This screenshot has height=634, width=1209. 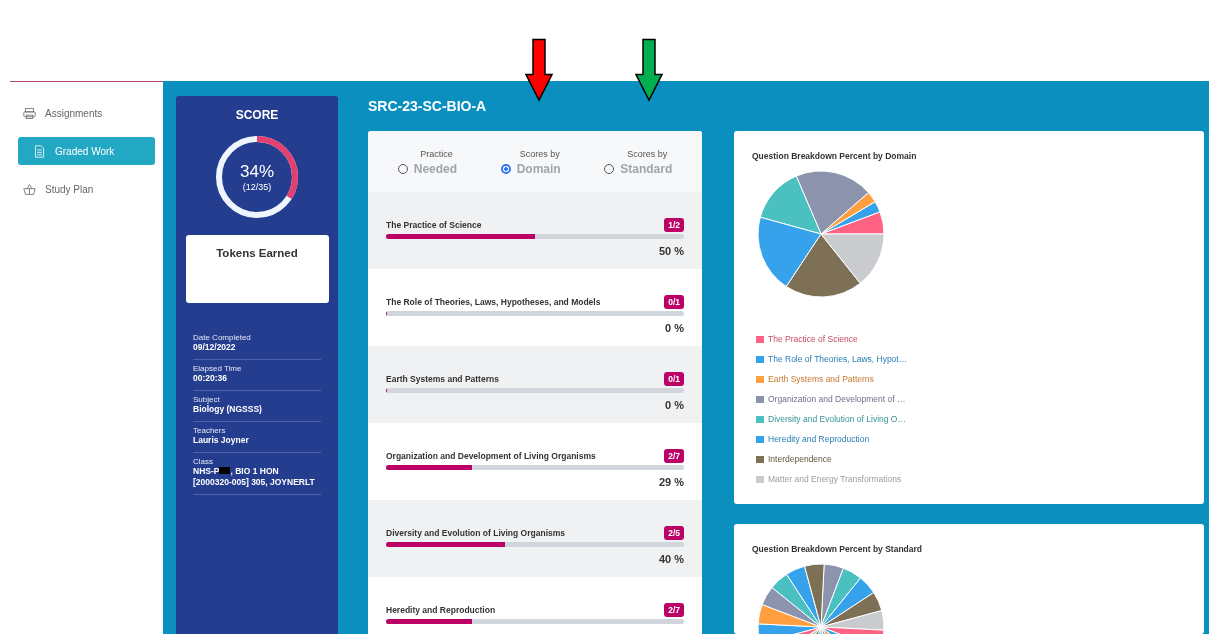 What do you see at coordinates (638, 162) in the screenshot?
I see `view-option-radio: Scores by Standard` at bounding box center [638, 162].